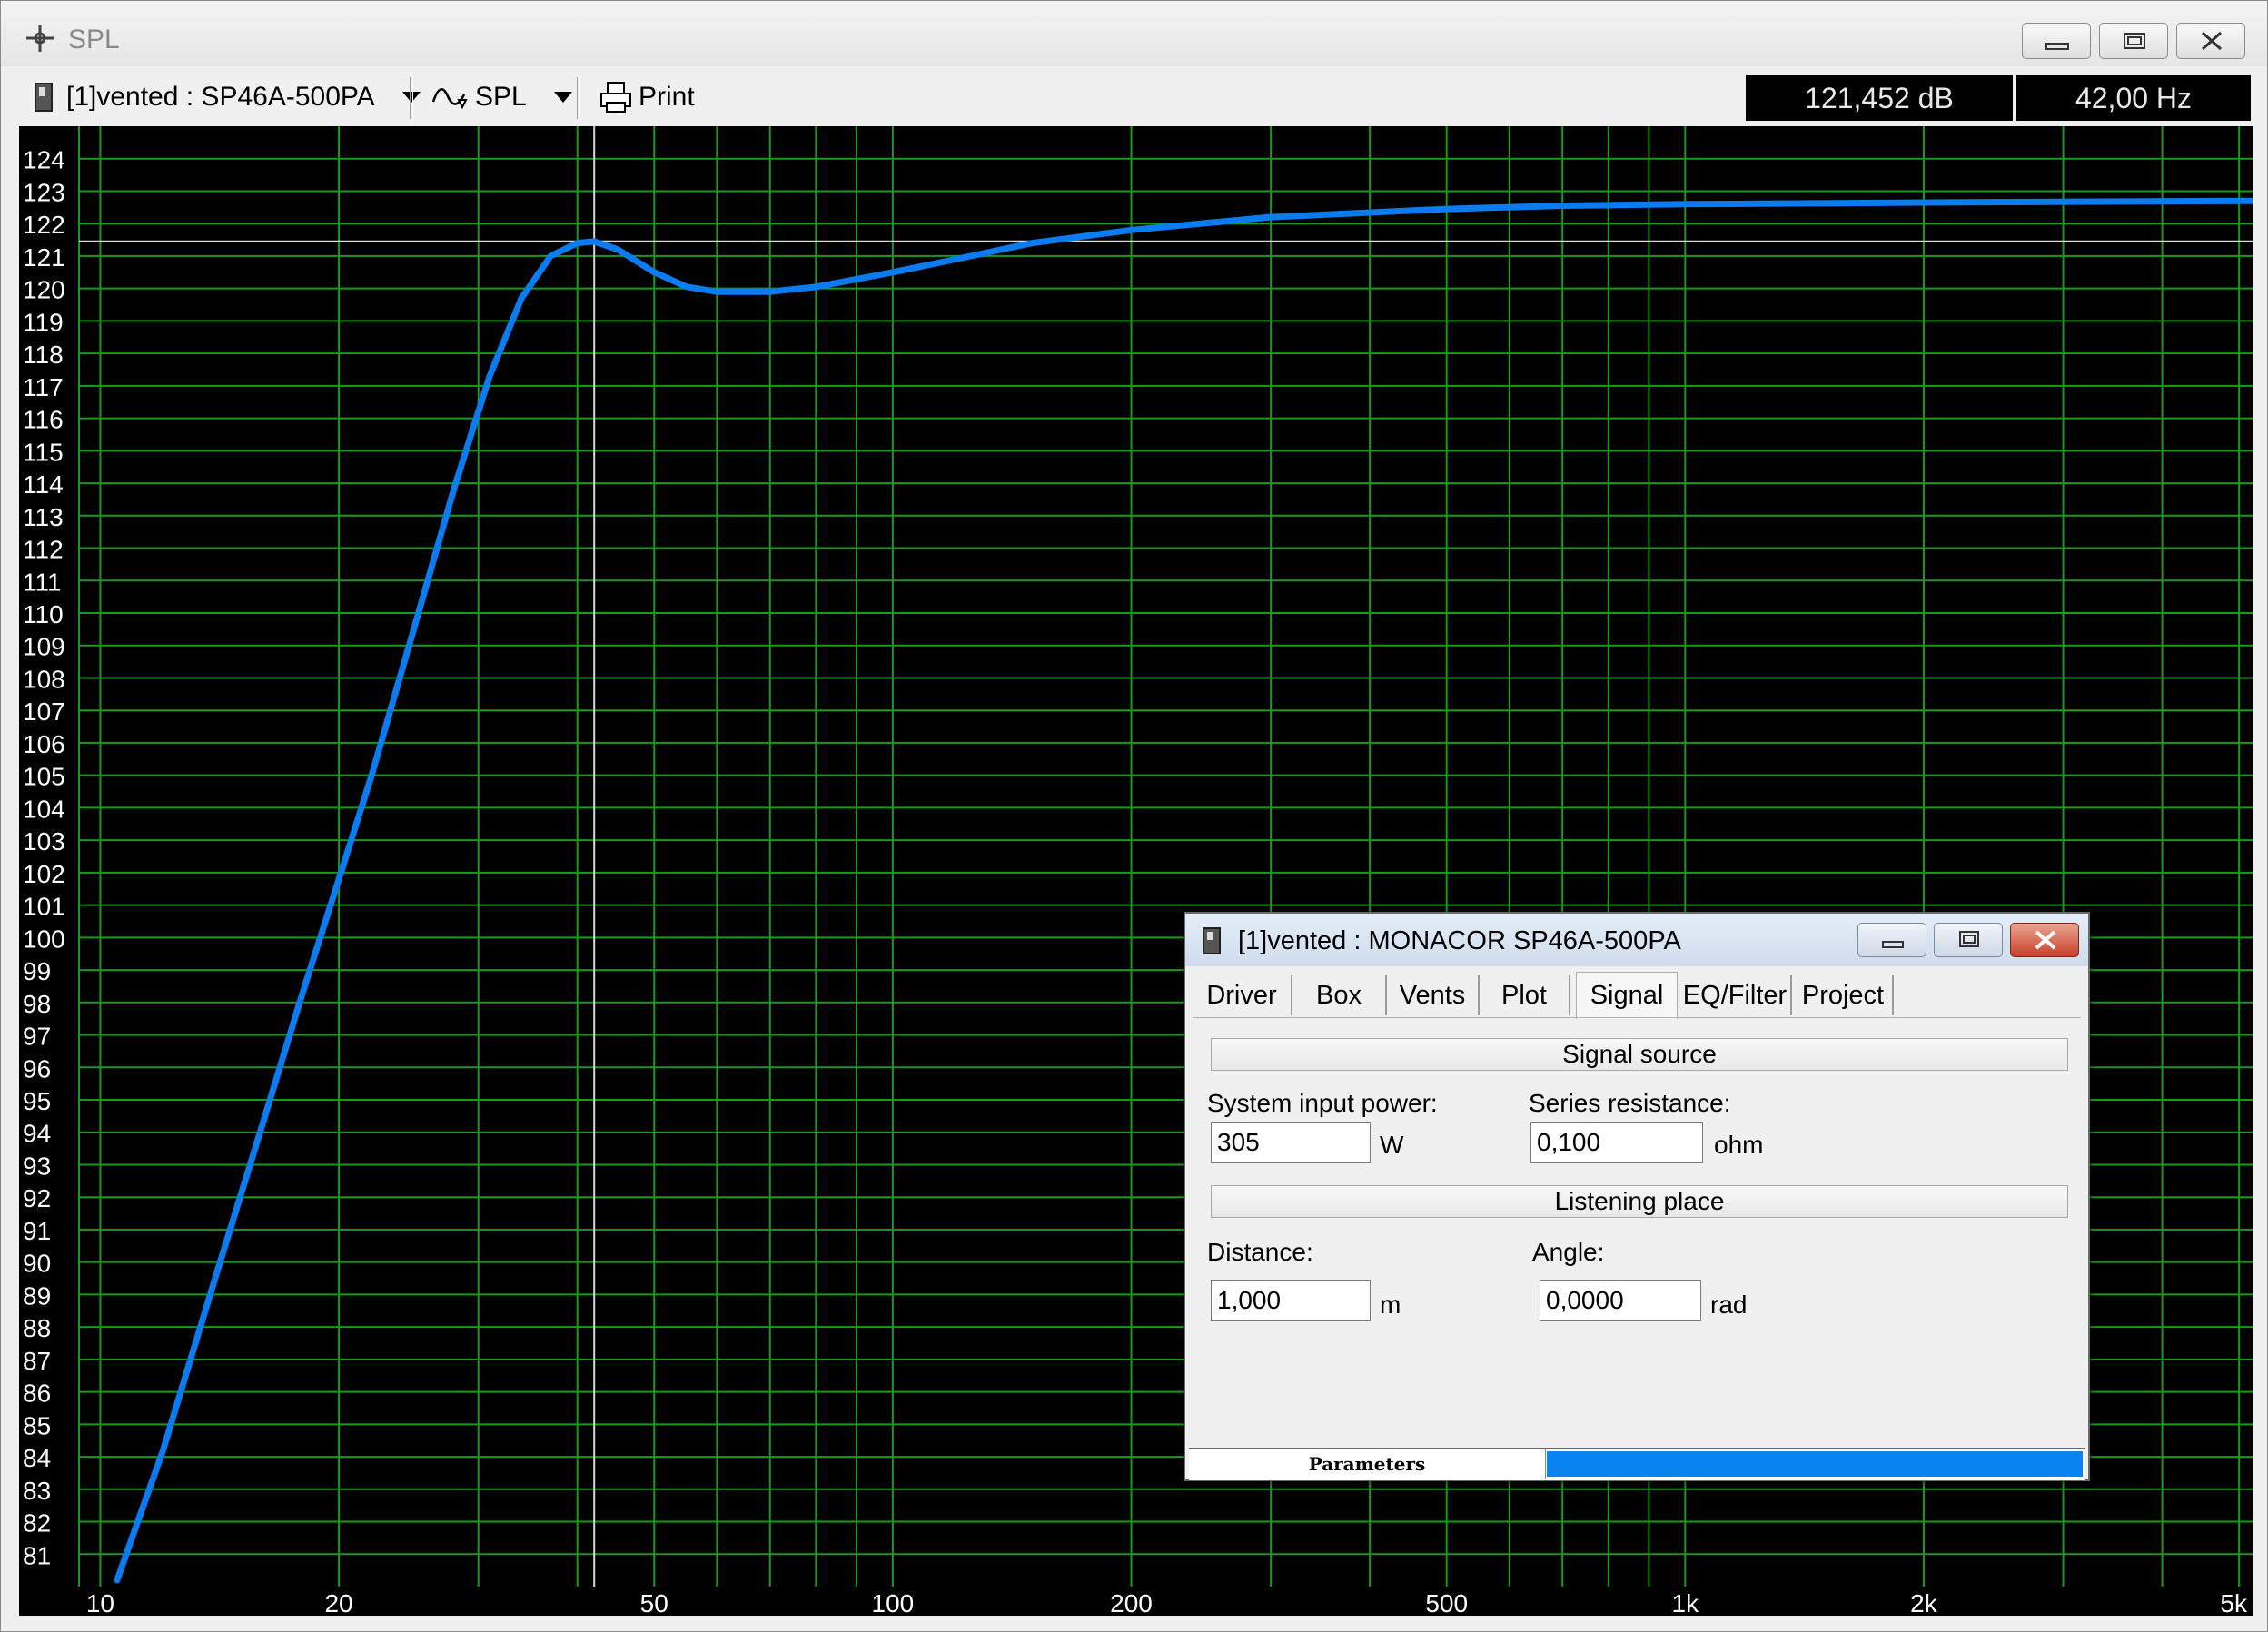 The width and height of the screenshot is (2268, 1632). Describe the element at coordinates (37, 1037) in the screenshot. I see `y-tick-label: 97` at that location.